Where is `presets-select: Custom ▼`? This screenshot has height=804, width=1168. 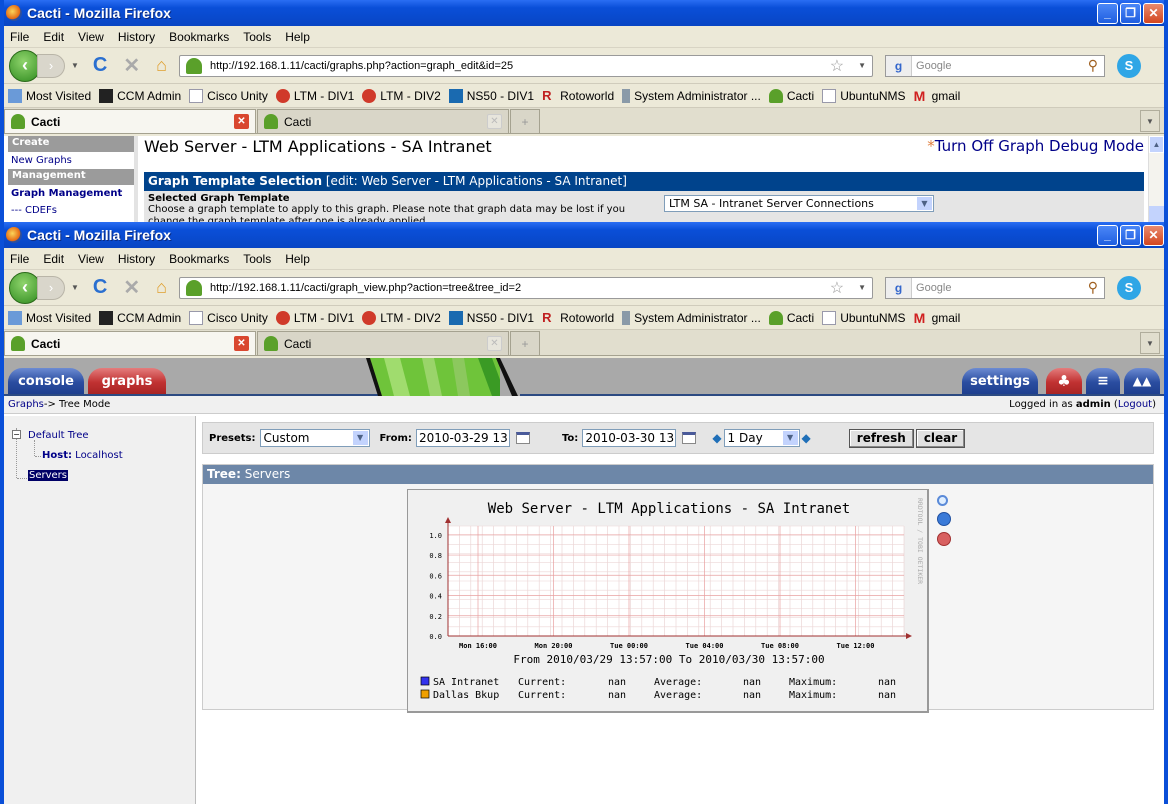
presets-select: Custom ▼ is located at coordinates (314, 438).